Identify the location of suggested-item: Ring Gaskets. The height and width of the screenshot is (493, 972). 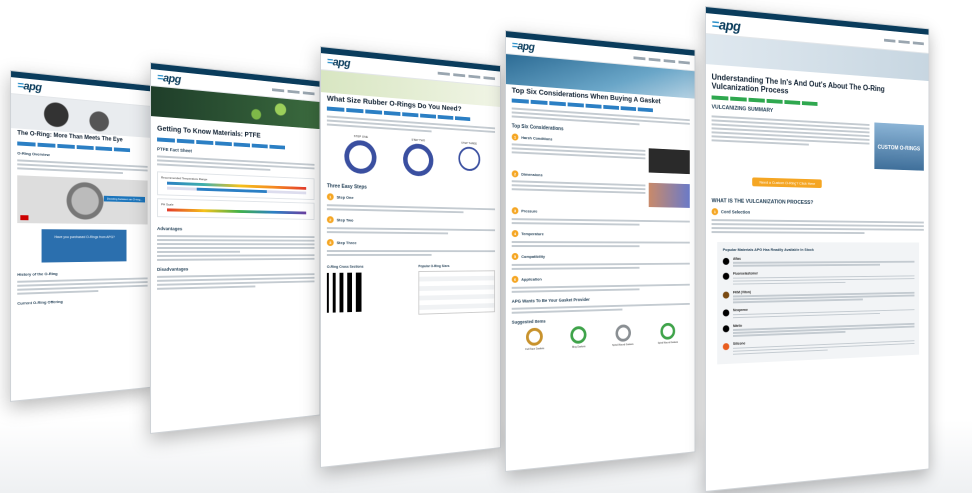
(578, 337).